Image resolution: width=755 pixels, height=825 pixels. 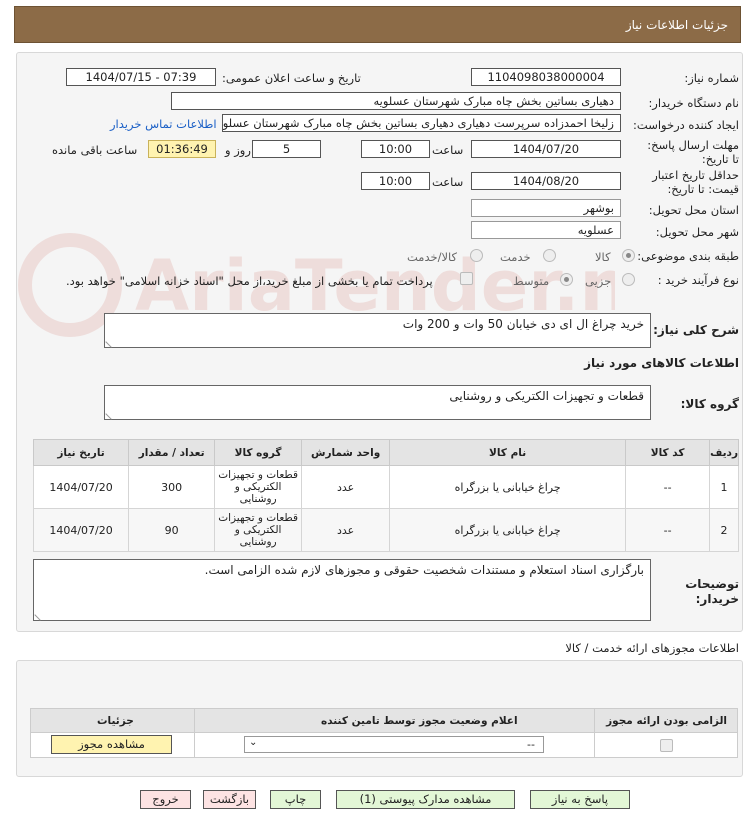 I want to click on col-group: گروه کالا, so click(x=258, y=452).